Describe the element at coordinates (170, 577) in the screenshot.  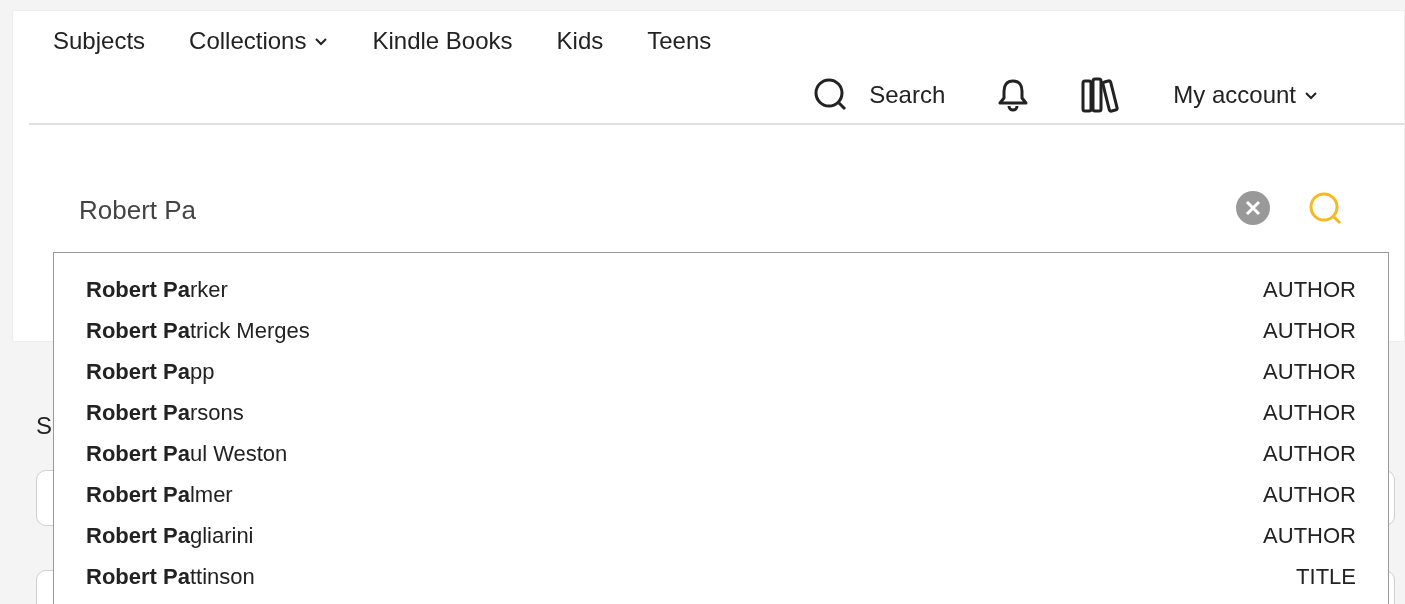
I see `suggestion-text: Robert Pattinson` at that location.